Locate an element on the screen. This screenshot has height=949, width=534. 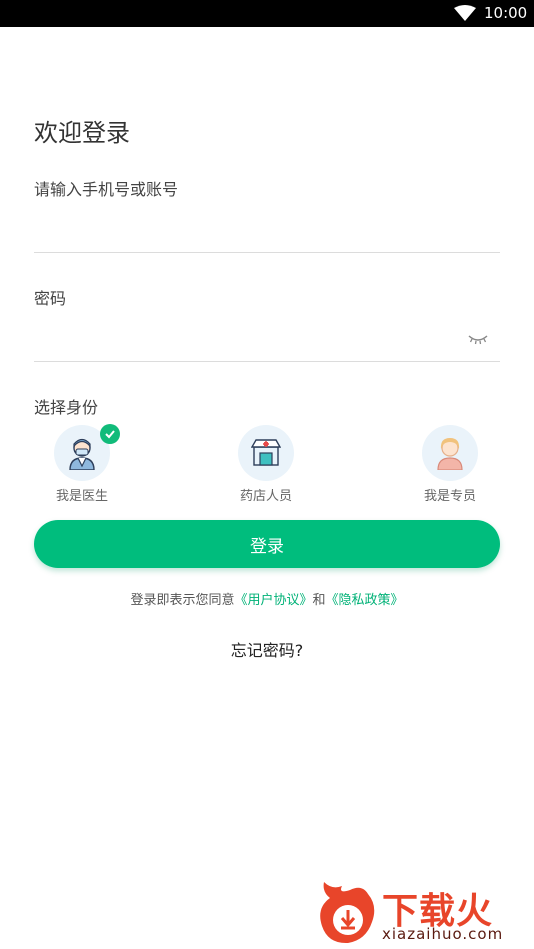
agreement-text: 登录即表示您同意《用户协议》和《隐私政策》 is located at coordinates (267, 598).